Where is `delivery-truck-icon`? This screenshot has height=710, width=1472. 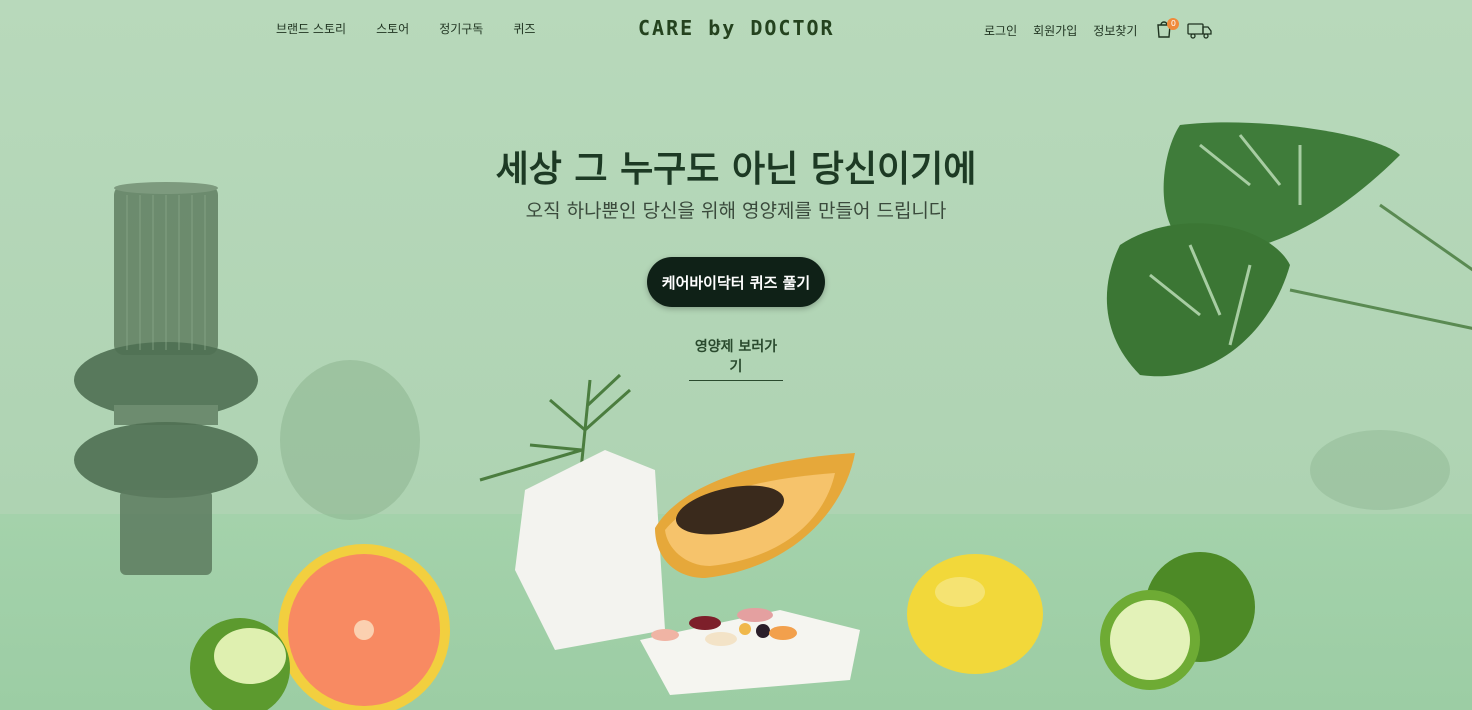
delivery-truck-icon is located at coordinates (1200, 30).